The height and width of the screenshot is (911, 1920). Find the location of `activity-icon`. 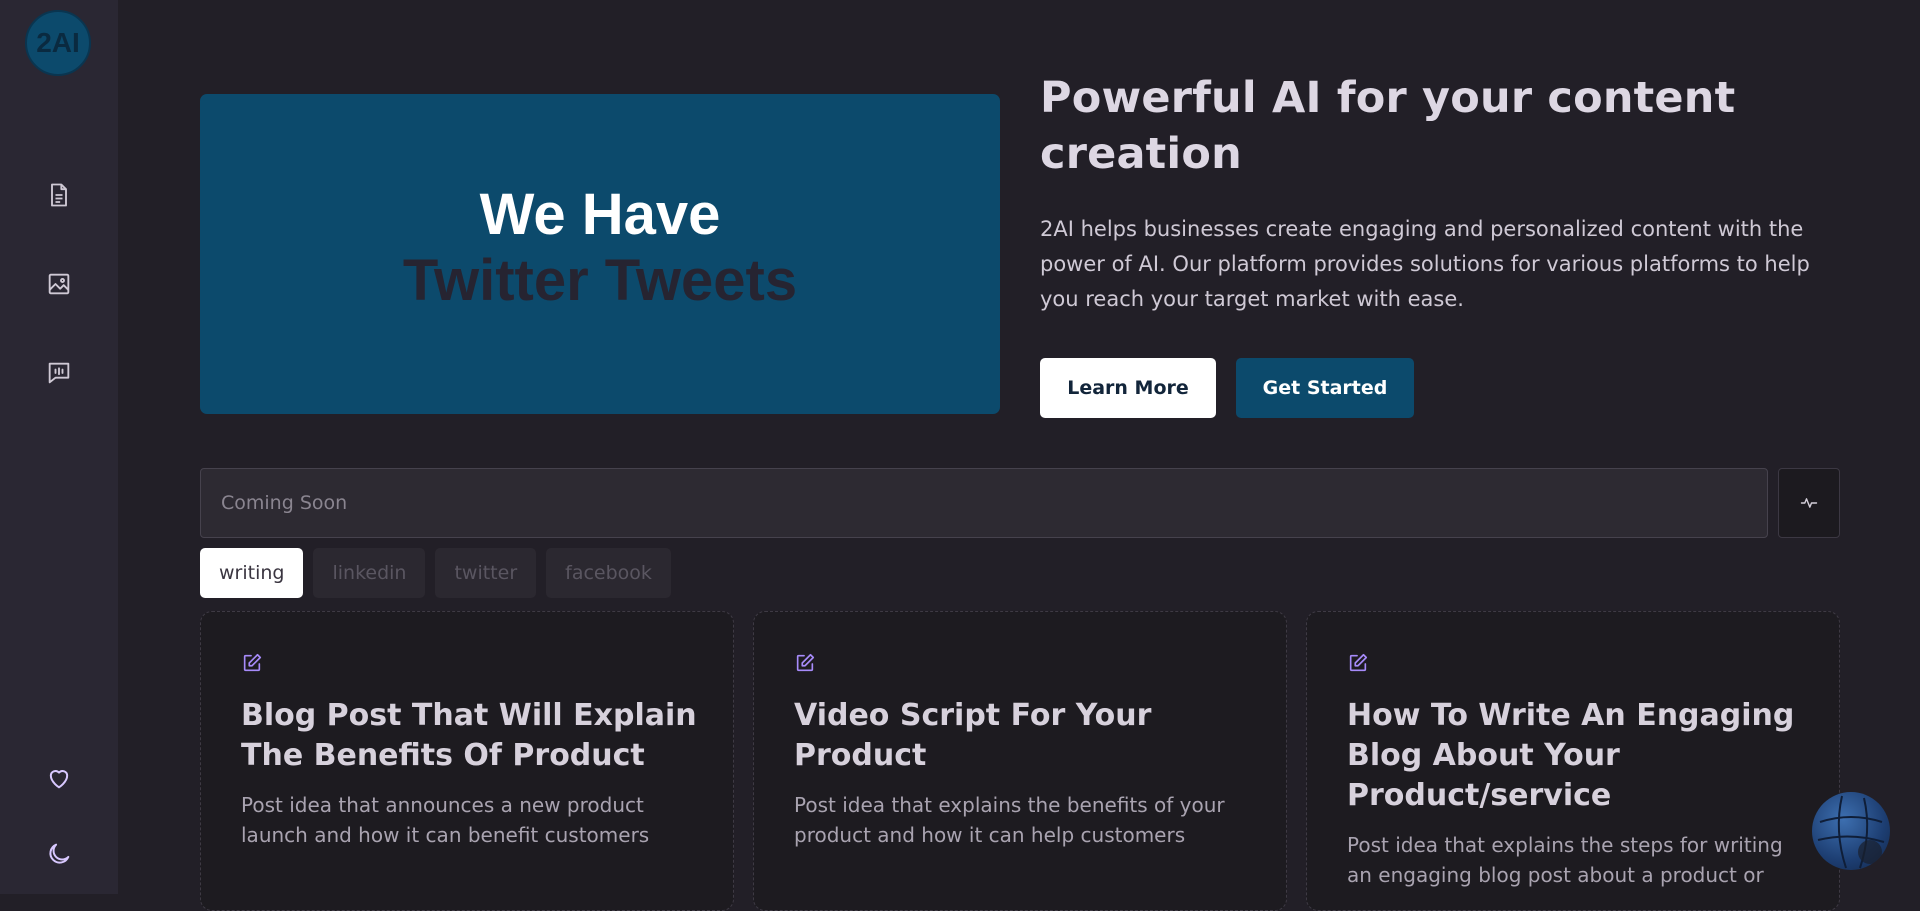

activity-icon is located at coordinates (1809, 503).